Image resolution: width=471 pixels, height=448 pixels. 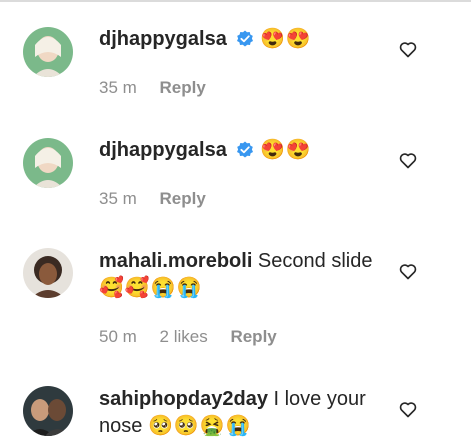 I want to click on comment-text: sahiphopday2day I love your nose 🥺🥺🤮😭, so click(x=244, y=413).